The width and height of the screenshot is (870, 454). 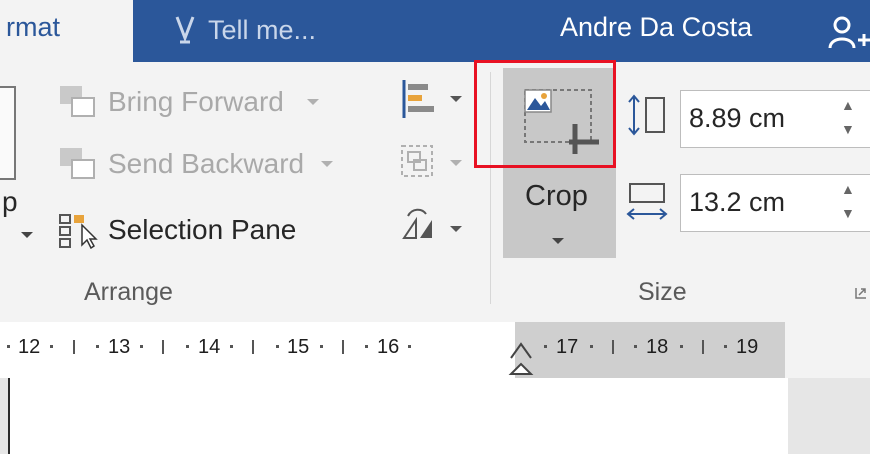 I want to click on ruler-number: 14, so click(x=209, y=347).